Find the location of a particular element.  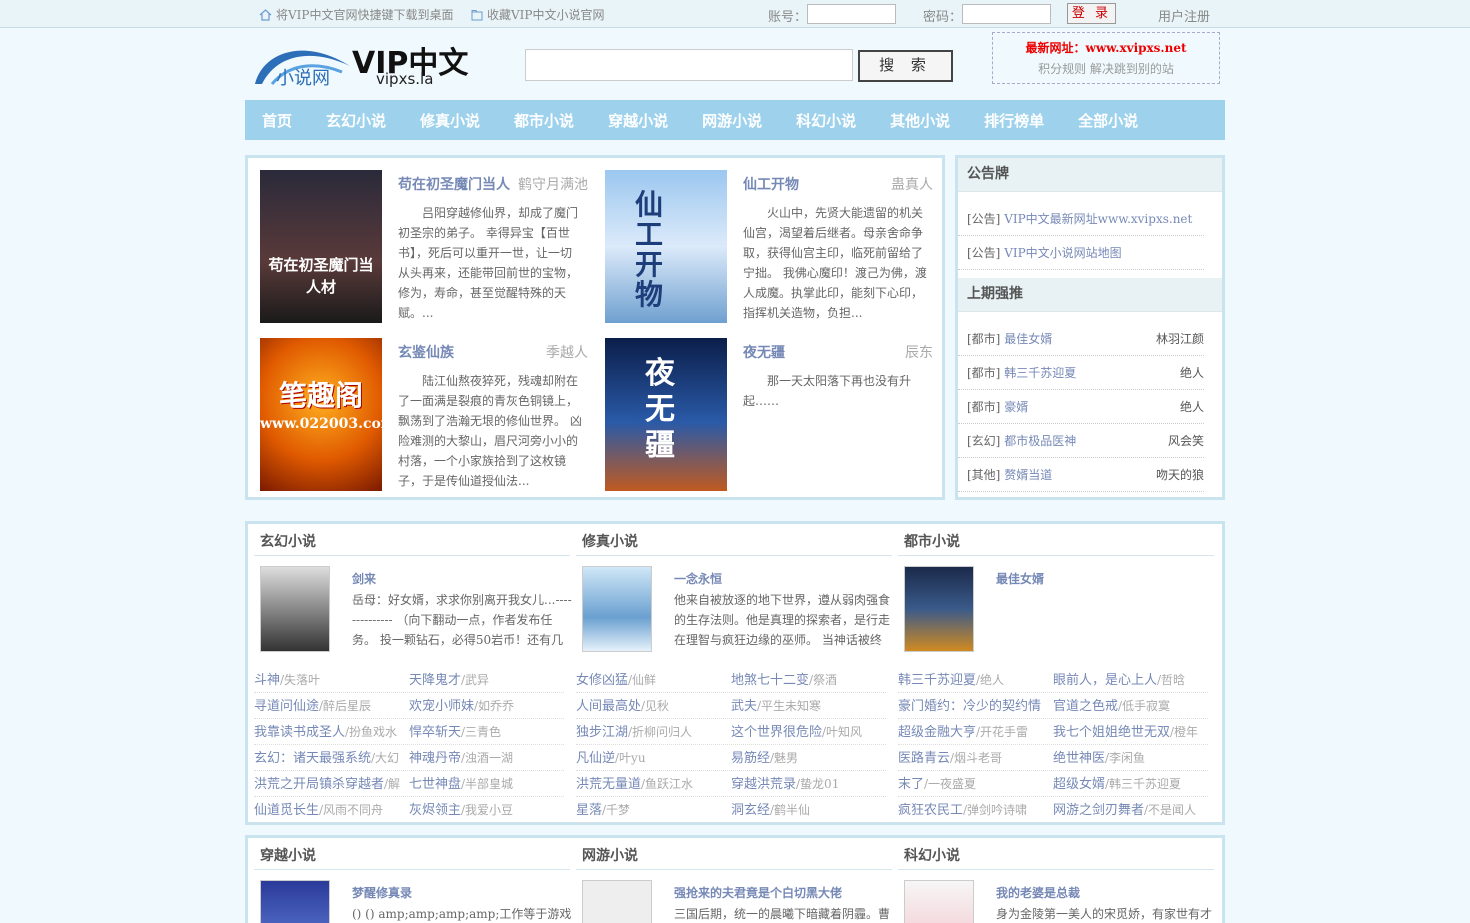

points-rules-link: 积分规则 解决跳到别的站 is located at coordinates (1106, 68).